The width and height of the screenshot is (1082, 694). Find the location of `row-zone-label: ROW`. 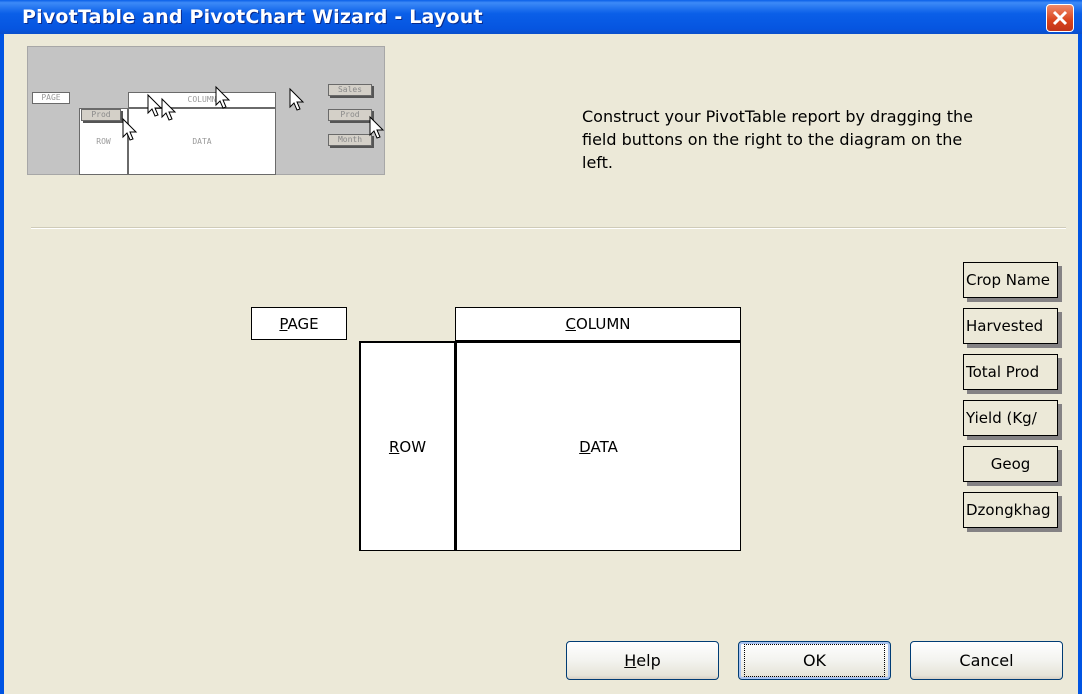

row-zone-label: ROW is located at coordinates (407, 446).